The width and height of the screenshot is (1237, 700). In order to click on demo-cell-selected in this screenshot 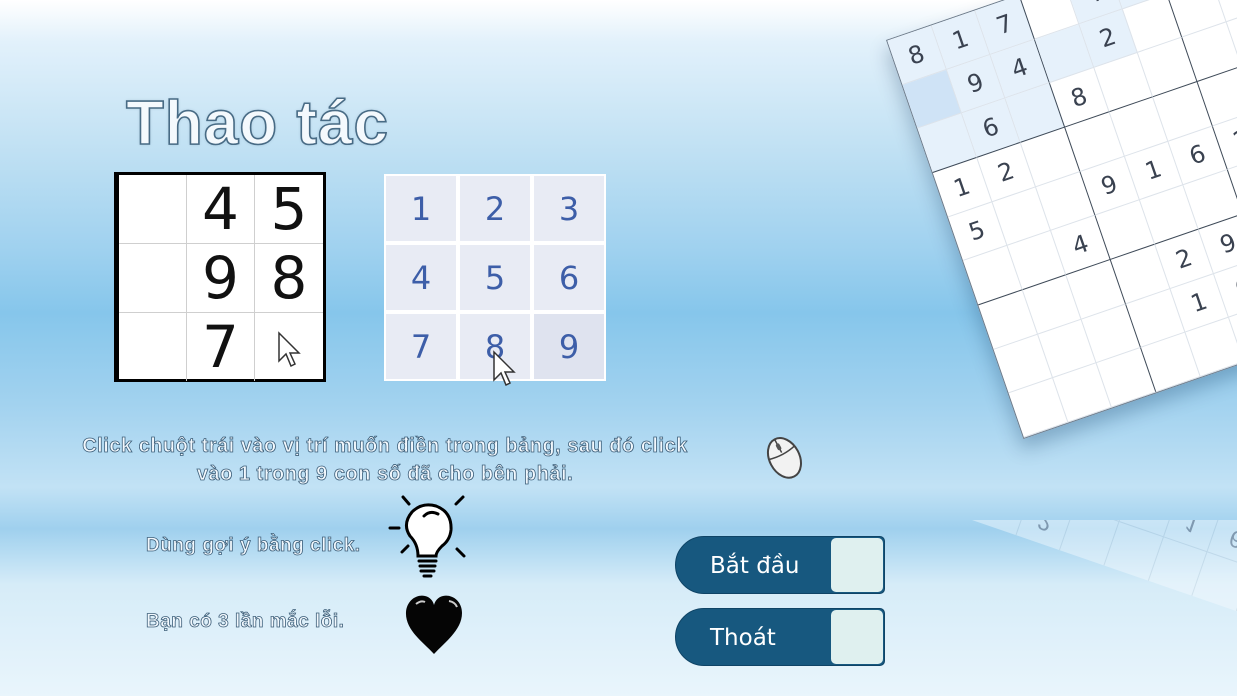, I will do `click(289, 347)`.